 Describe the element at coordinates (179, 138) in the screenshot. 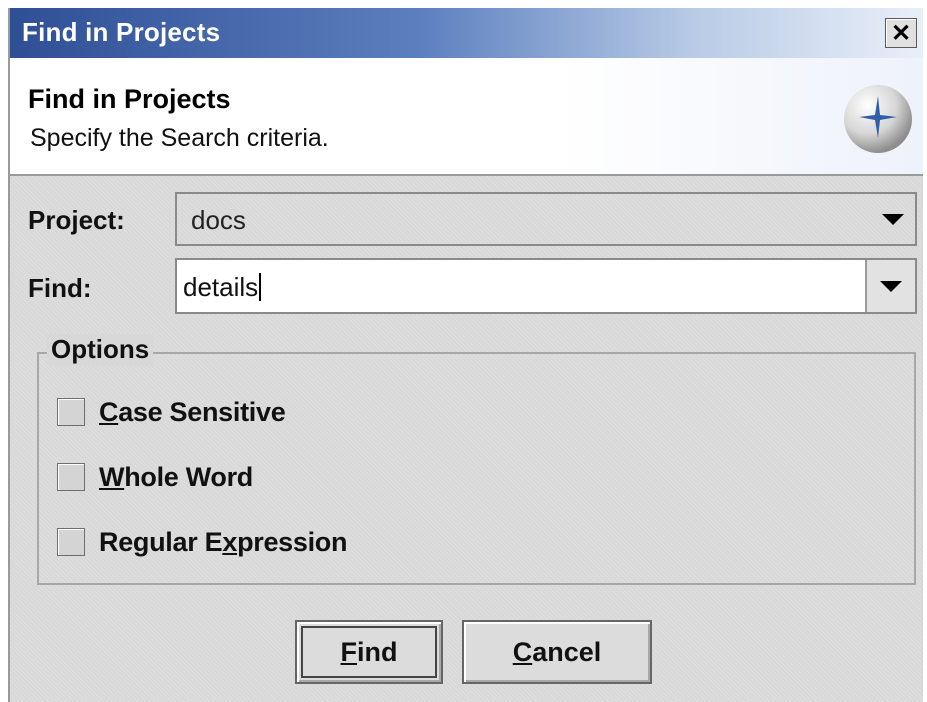

I see `header-subtitle: Specify the Search criteria.` at that location.